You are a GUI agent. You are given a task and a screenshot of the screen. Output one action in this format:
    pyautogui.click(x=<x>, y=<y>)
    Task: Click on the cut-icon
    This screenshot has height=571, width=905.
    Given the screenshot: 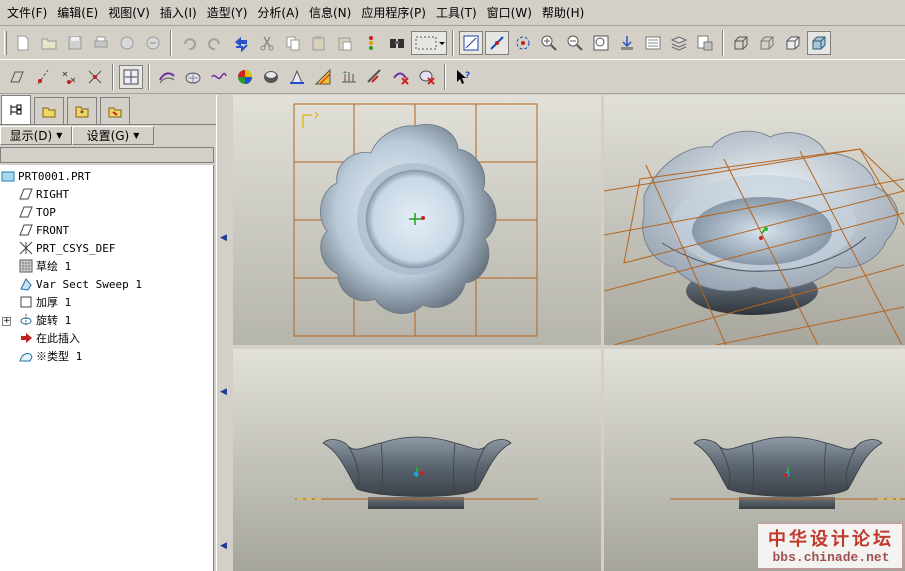 What is the action you would take?
    pyautogui.click(x=267, y=43)
    